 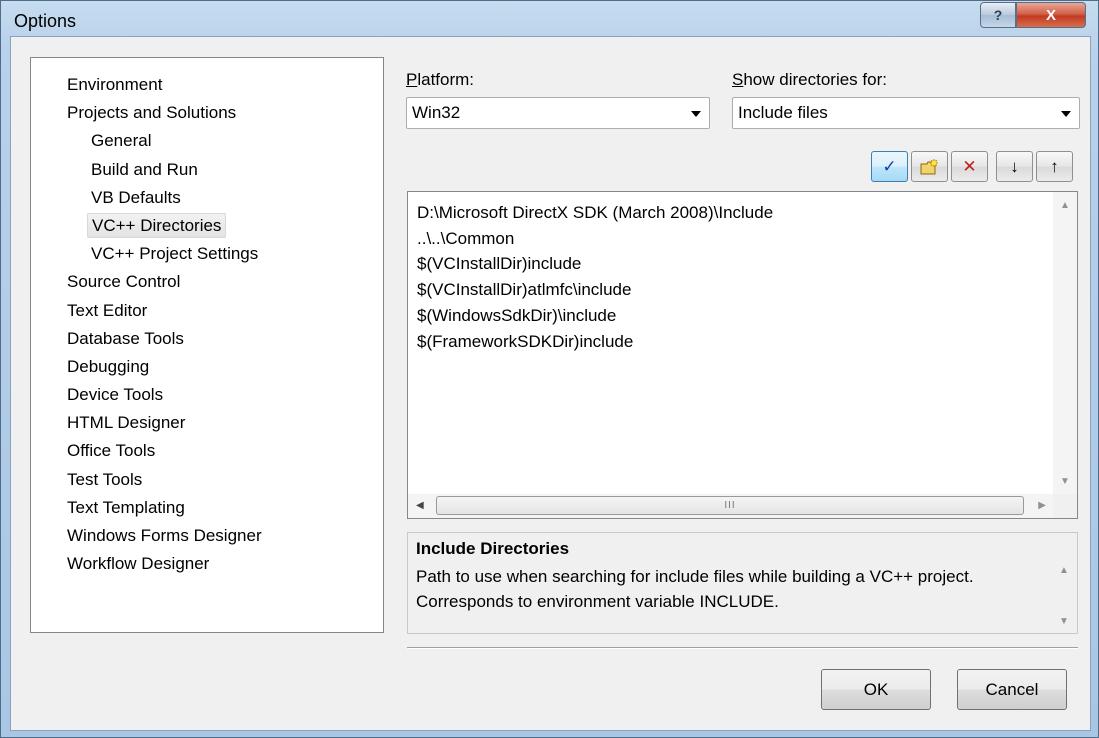 I want to click on move-up-button: ↑, so click(x=1054, y=166).